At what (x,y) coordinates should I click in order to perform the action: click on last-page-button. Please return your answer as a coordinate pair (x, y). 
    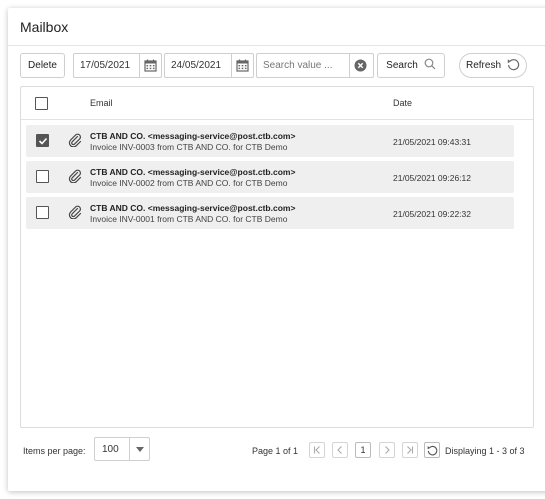
    Looking at the image, I should click on (410, 450).